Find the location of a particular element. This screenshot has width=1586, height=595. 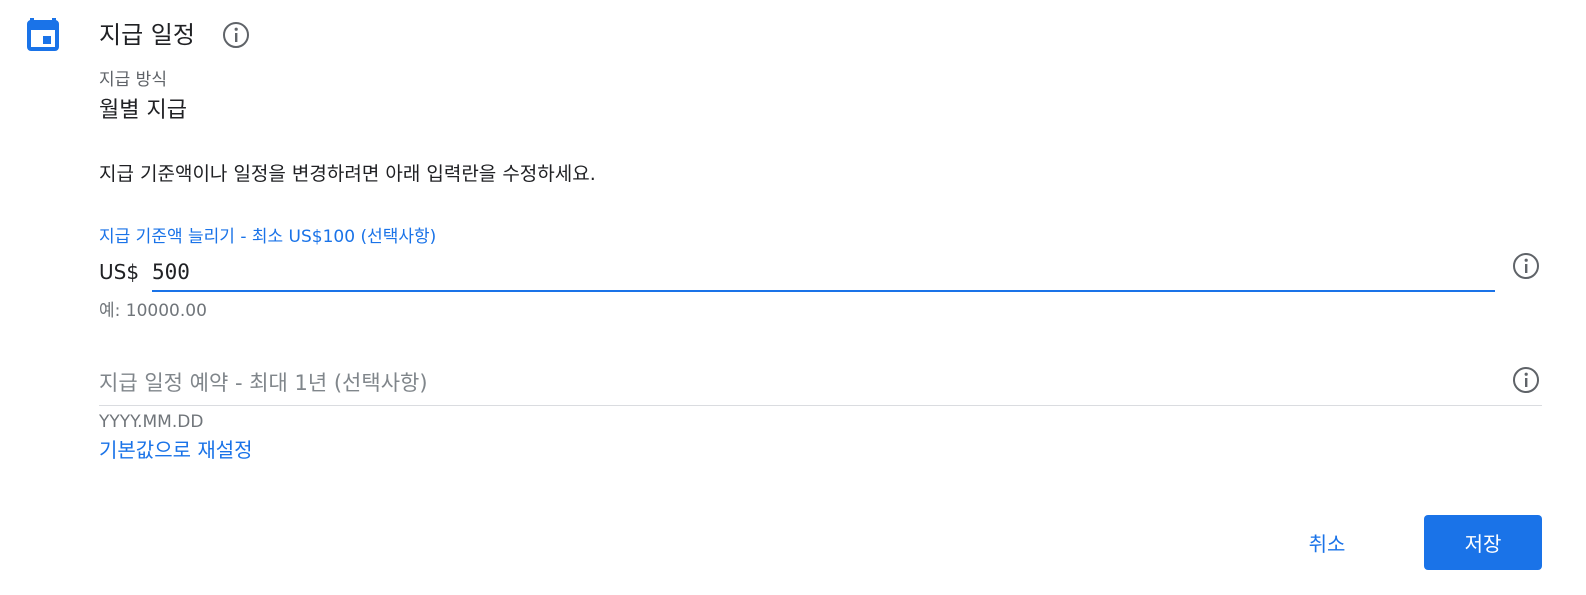

reset-to-default-link: 기본값으로 재설정 is located at coordinates (176, 450).